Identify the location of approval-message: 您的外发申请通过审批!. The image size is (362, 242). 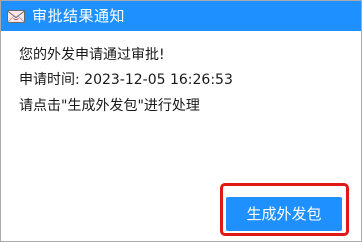
(92, 55).